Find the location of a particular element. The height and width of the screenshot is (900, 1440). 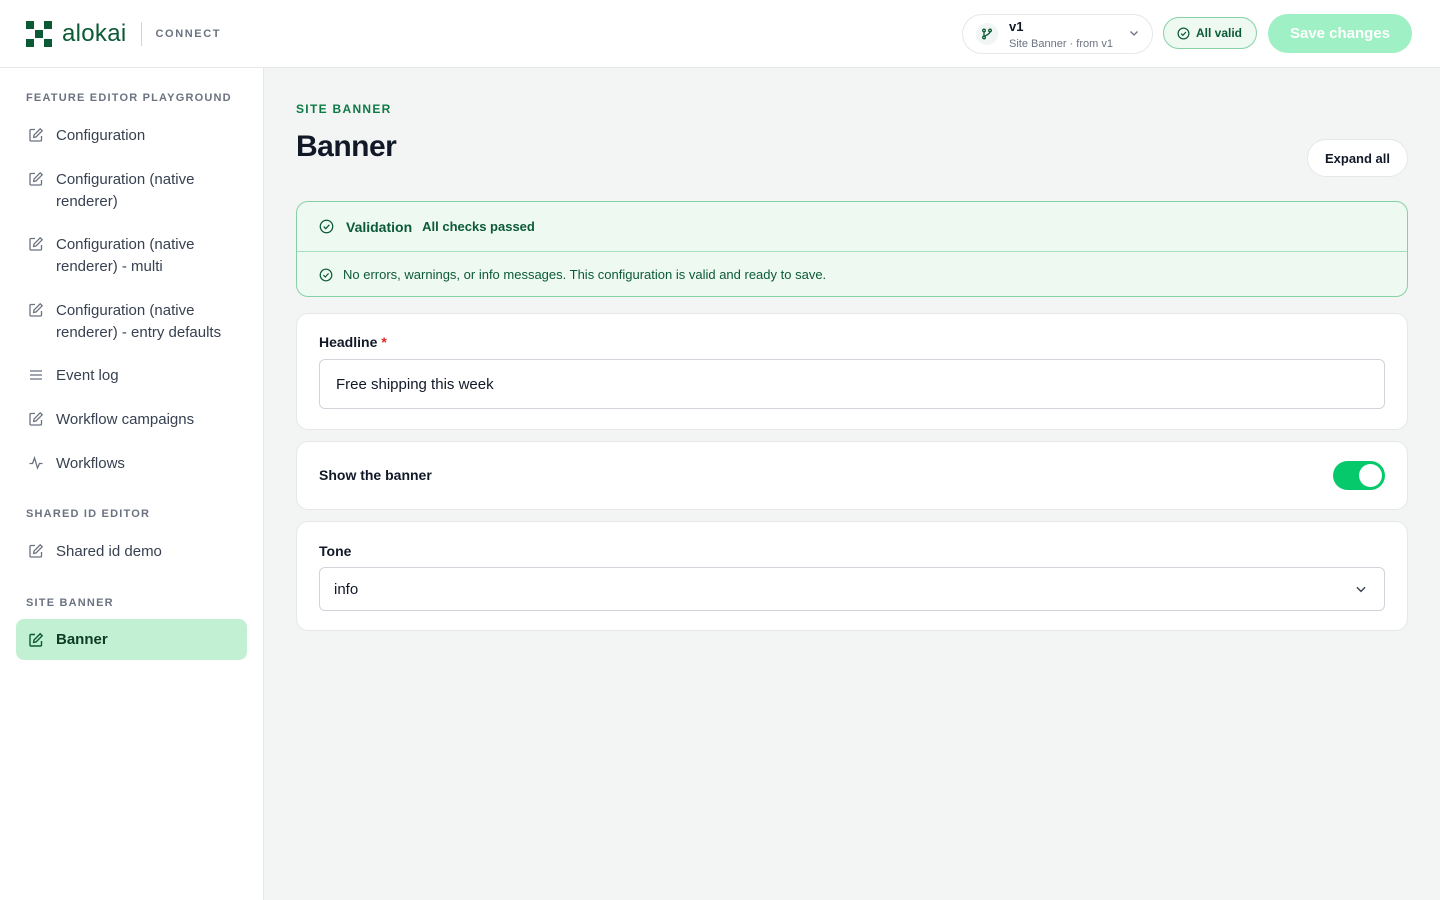

sidebar-item-workflows: Workflows is located at coordinates (131, 464).